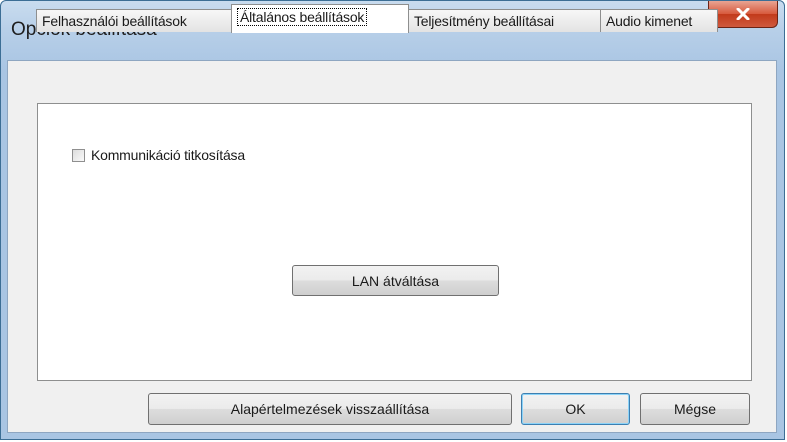 This screenshot has height=442, width=787. I want to click on ok-button: OK, so click(575, 409).